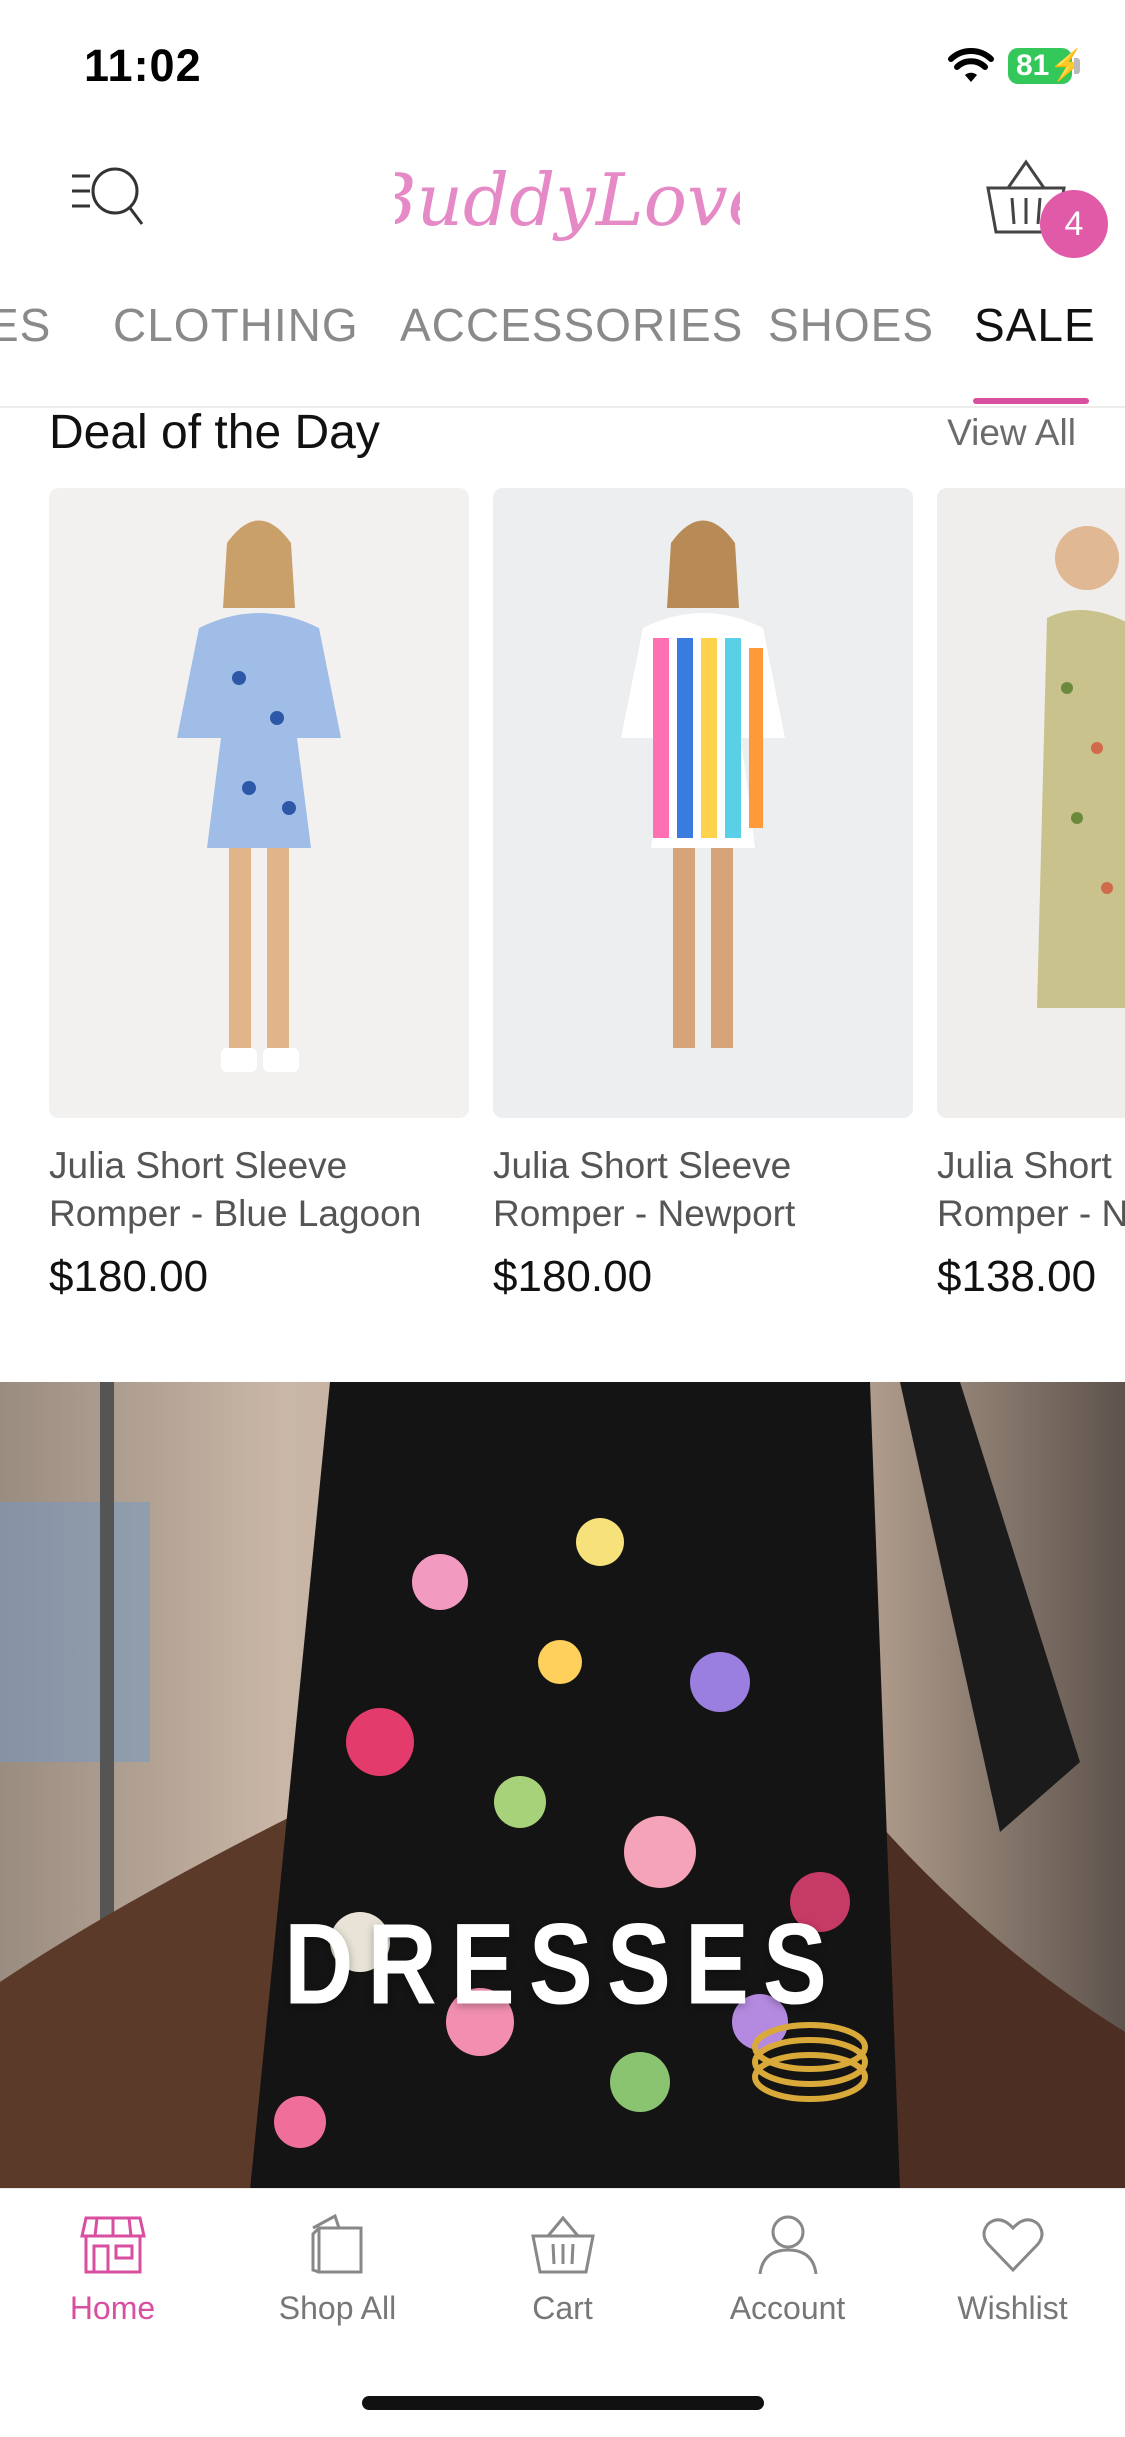  Describe the element at coordinates (562, 353) in the screenshot. I see `category-tabs: ES CLOTHING ACCESSORIES SHOES SALE` at that location.